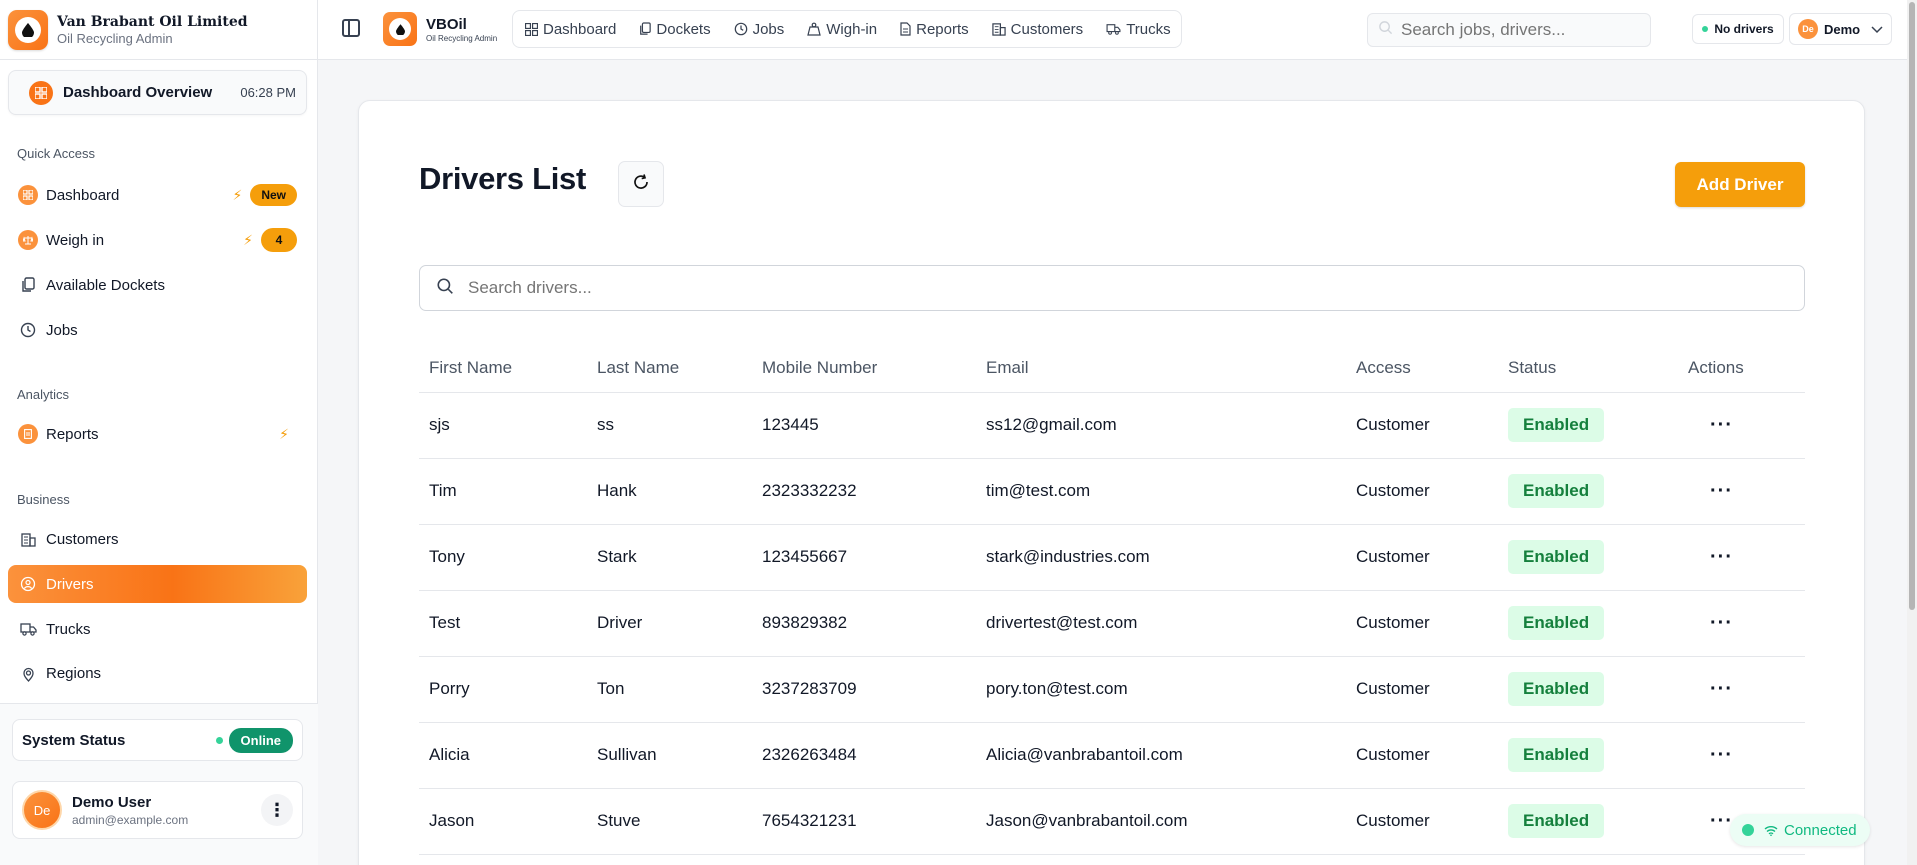 The image size is (1917, 865). I want to click on topnav-jobs: Jobs, so click(759, 29).